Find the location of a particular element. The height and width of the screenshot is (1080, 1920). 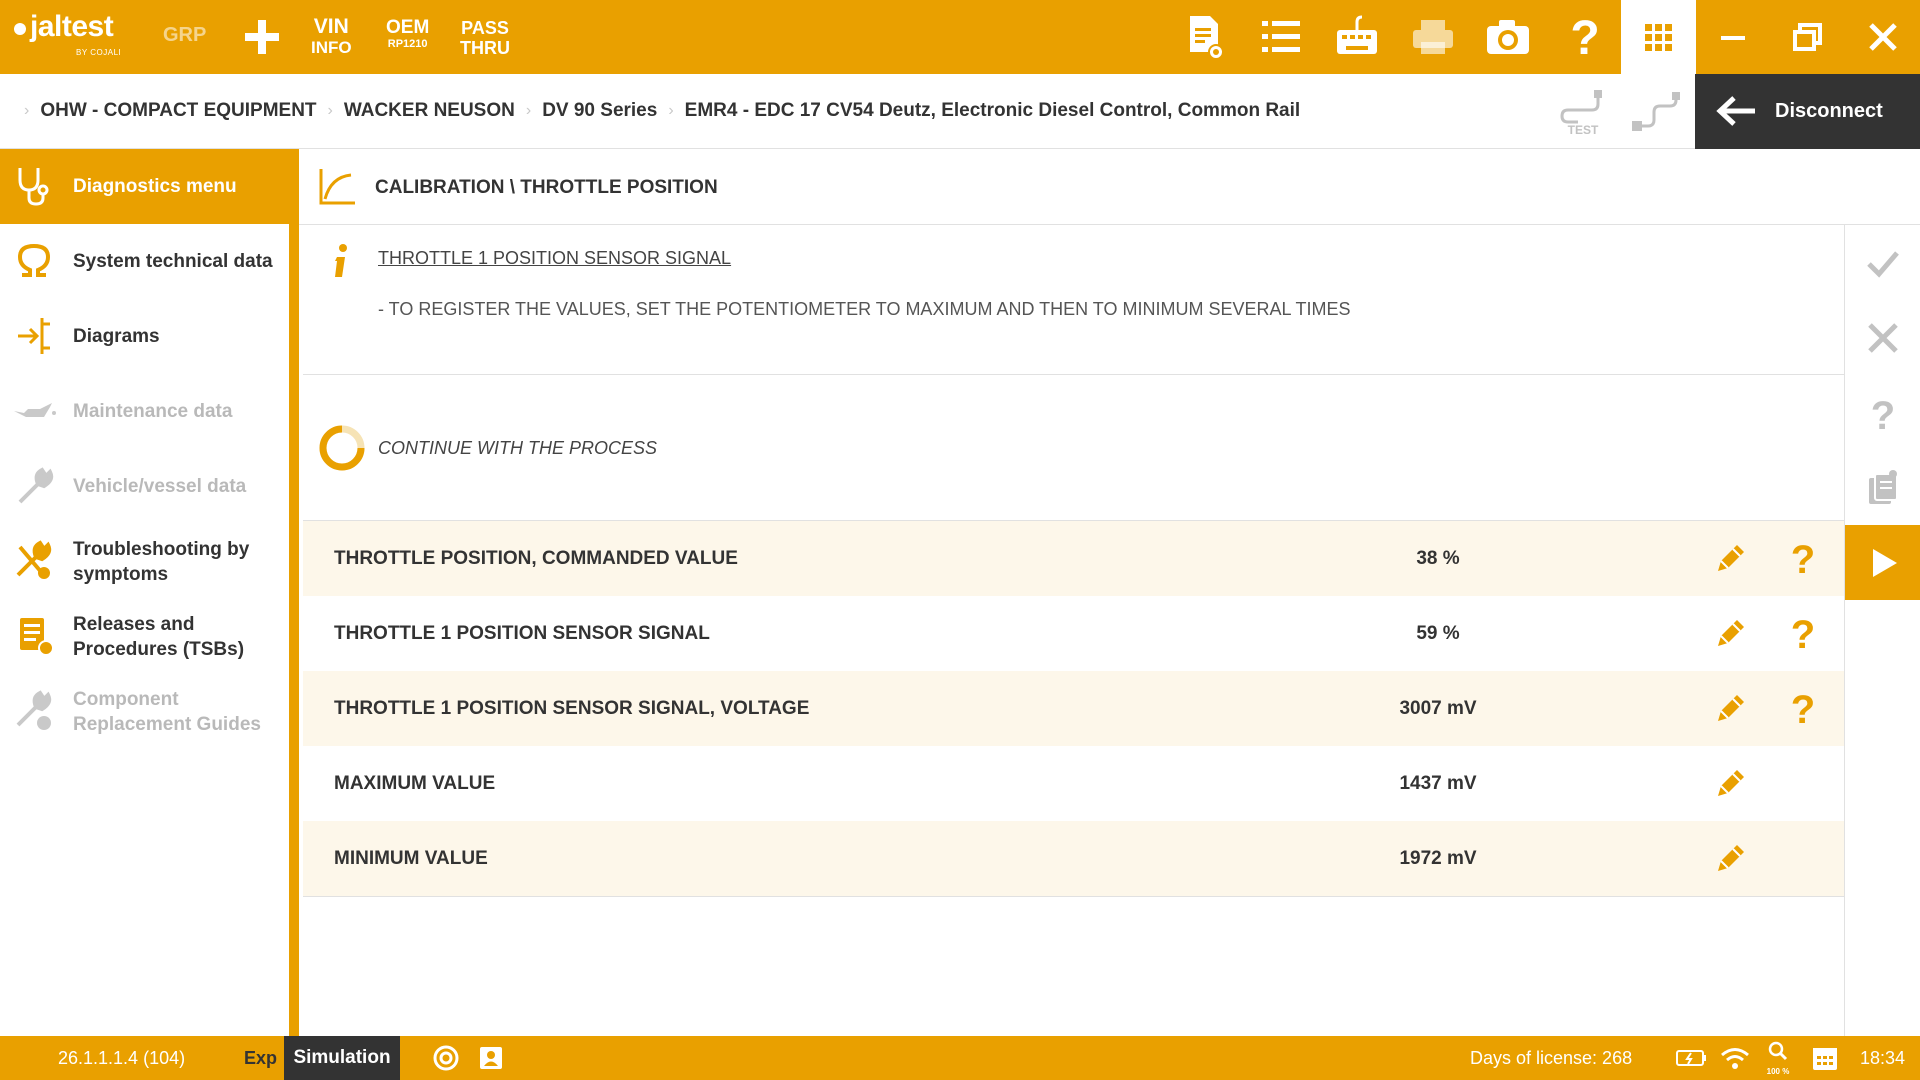

action-rail: ? is located at coordinates (1882, 630).